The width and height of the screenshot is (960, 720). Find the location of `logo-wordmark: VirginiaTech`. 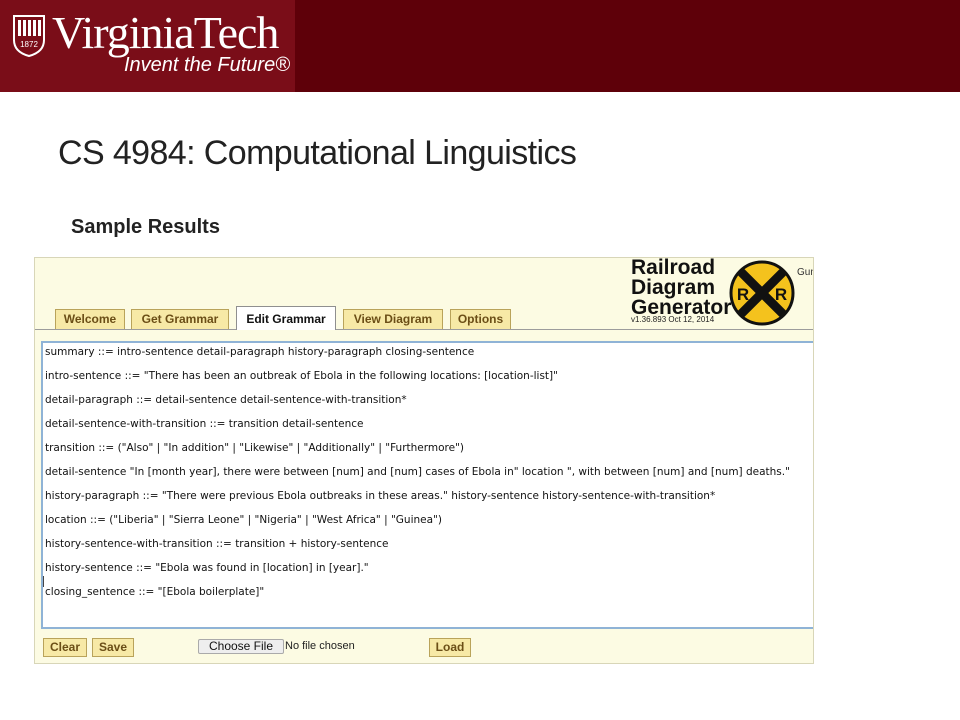

logo-wordmark: VirginiaTech is located at coordinates (165, 32).